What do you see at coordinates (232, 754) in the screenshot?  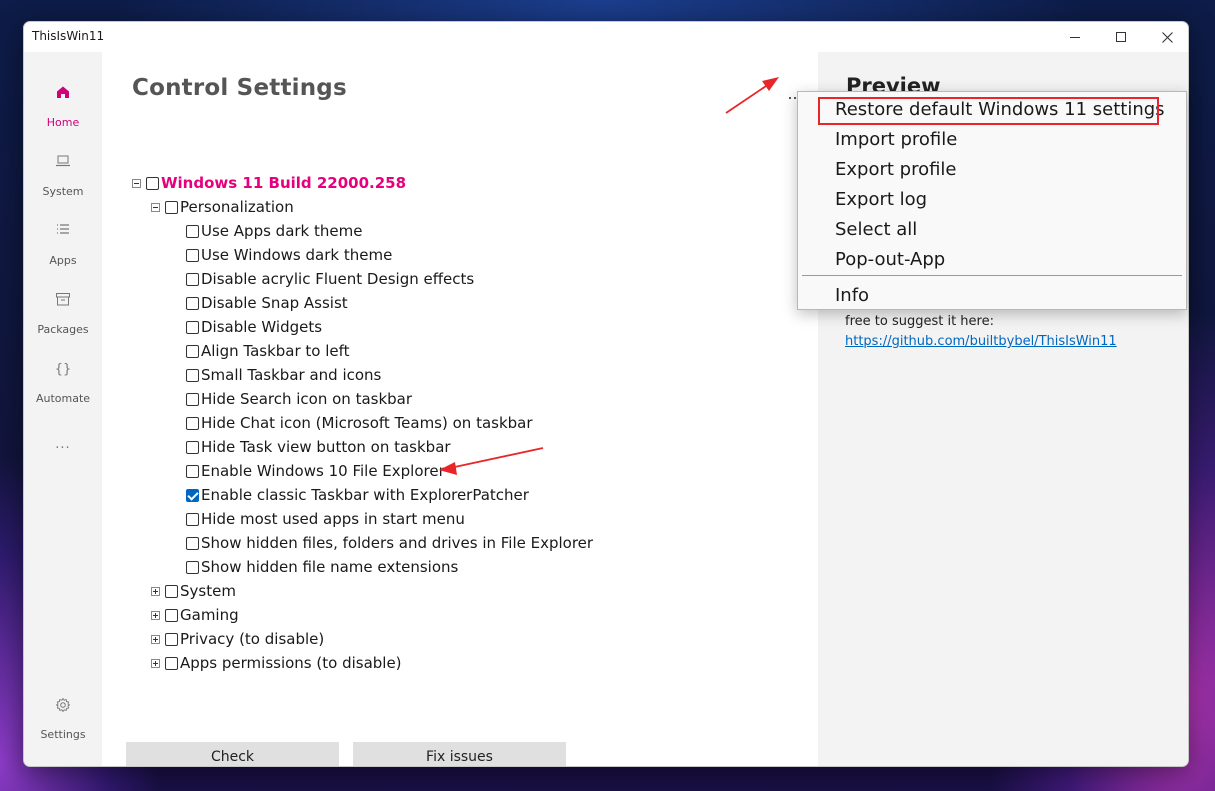 I see `check-button: Check` at bounding box center [232, 754].